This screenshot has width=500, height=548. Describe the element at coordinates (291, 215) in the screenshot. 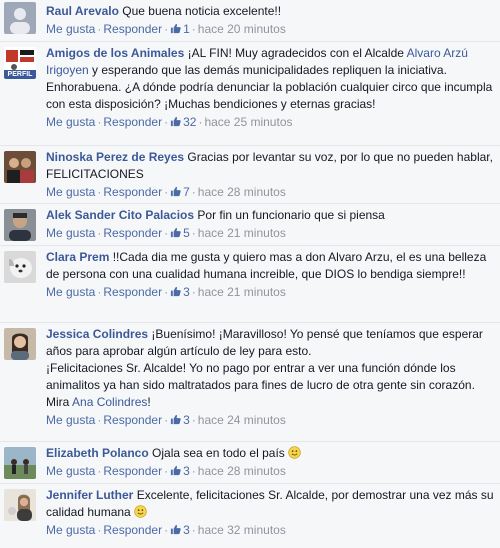

I see `comment-text: Por fin un funcionario que si piensa` at that location.